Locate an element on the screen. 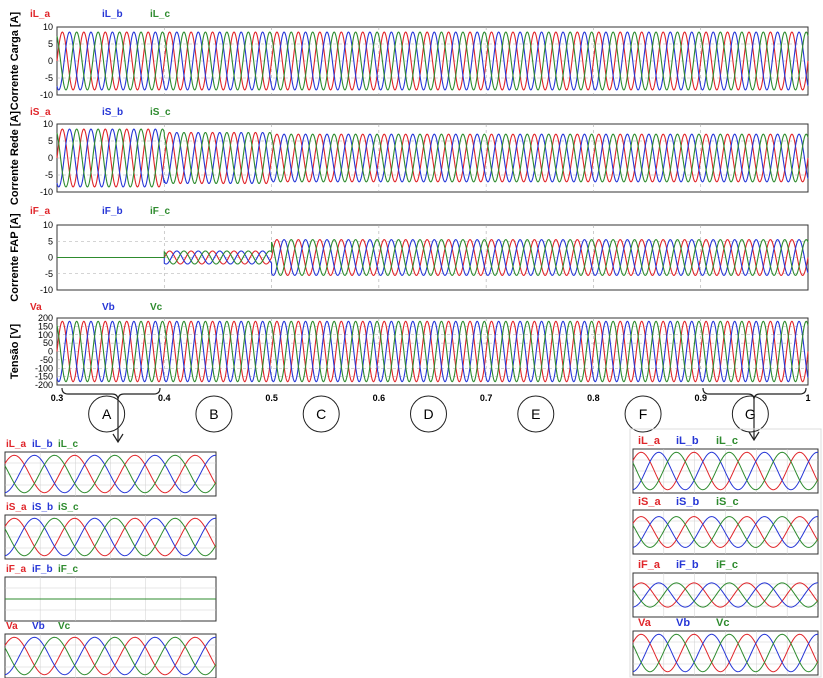 Image resolution: width=823 pixels, height=678 pixels. legend-label: iF_c is located at coordinates (160, 211).